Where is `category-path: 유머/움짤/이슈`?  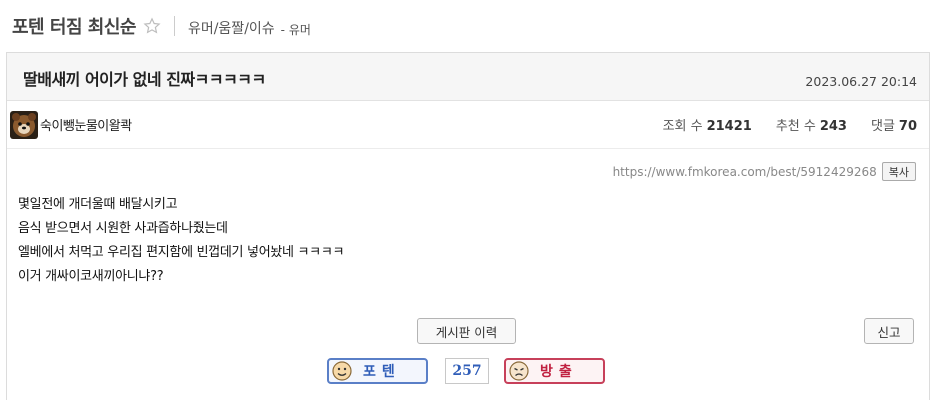
category-path: 유머/움짤/이슈 is located at coordinates (231, 28).